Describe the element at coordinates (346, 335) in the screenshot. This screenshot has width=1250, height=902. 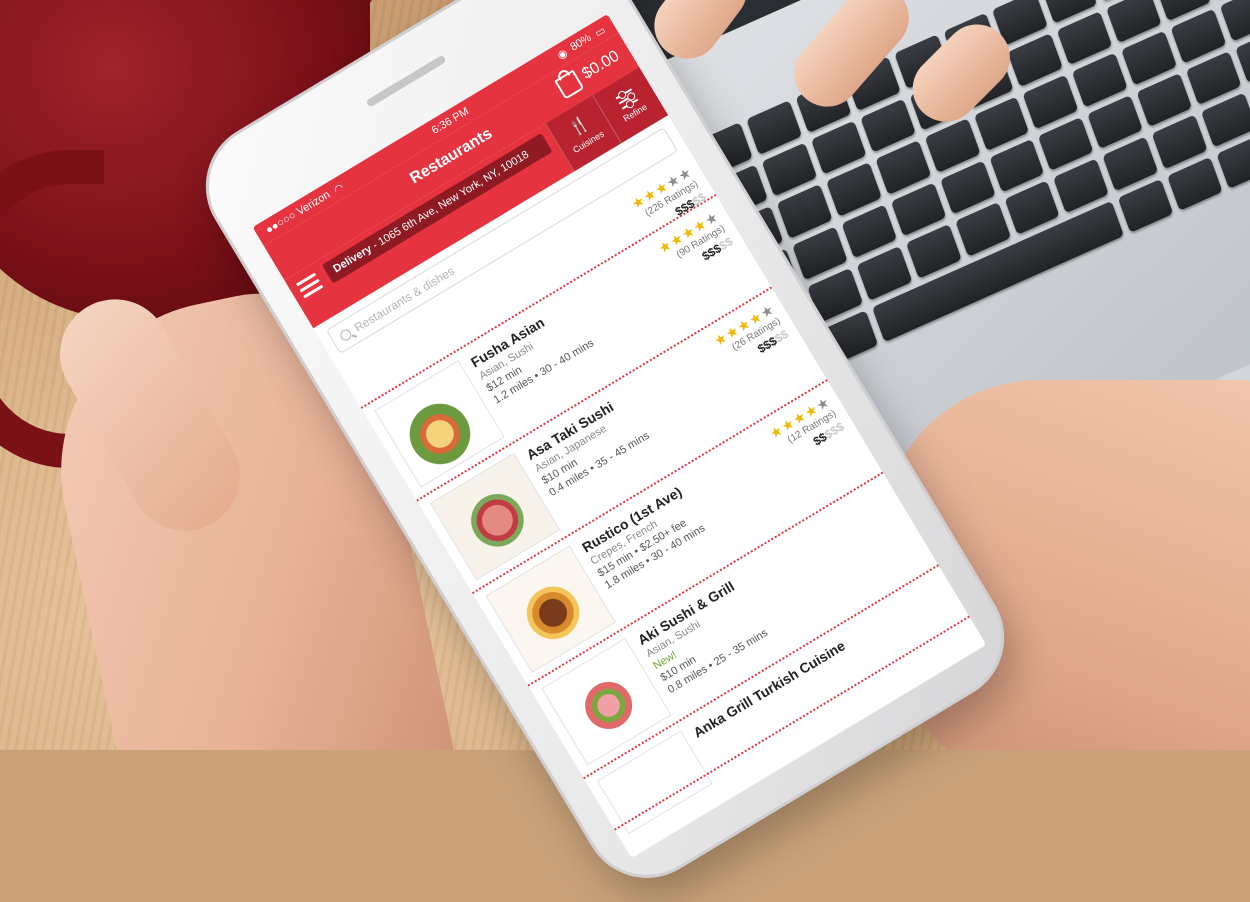
I see `search-icon` at that location.